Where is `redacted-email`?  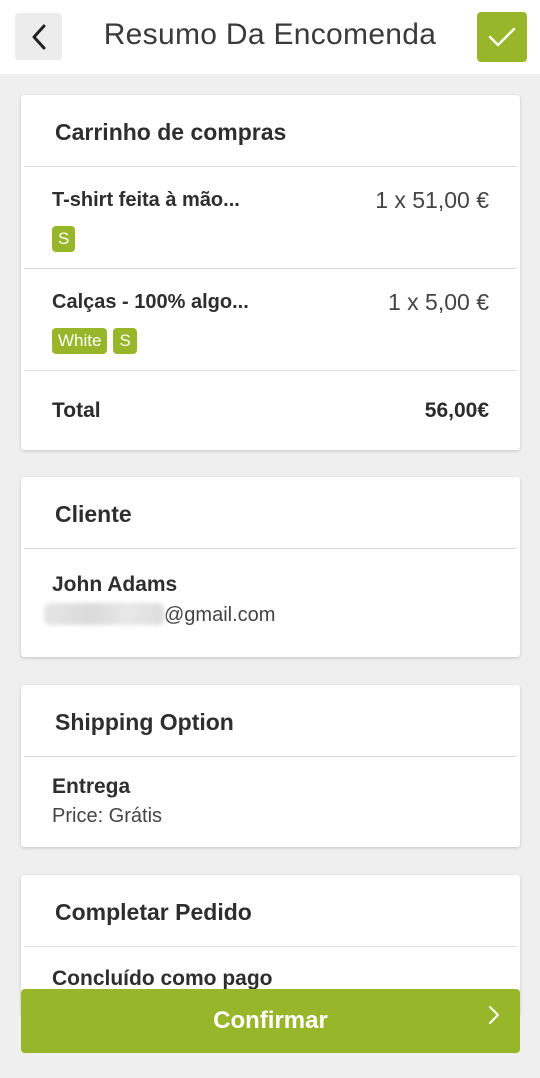 redacted-email is located at coordinates (104, 614).